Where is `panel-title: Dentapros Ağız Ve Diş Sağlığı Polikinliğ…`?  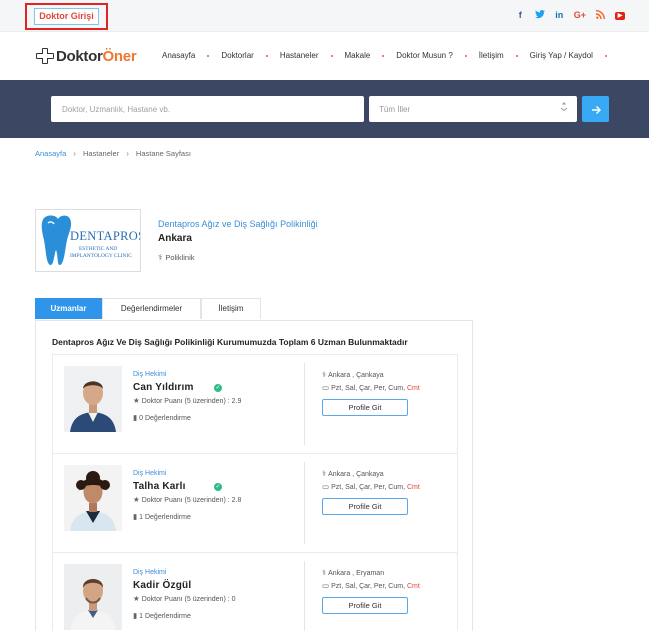
panel-title: Dentapros Ağız Ve Diş Sağlığı Polikinliğ… is located at coordinates (230, 342).